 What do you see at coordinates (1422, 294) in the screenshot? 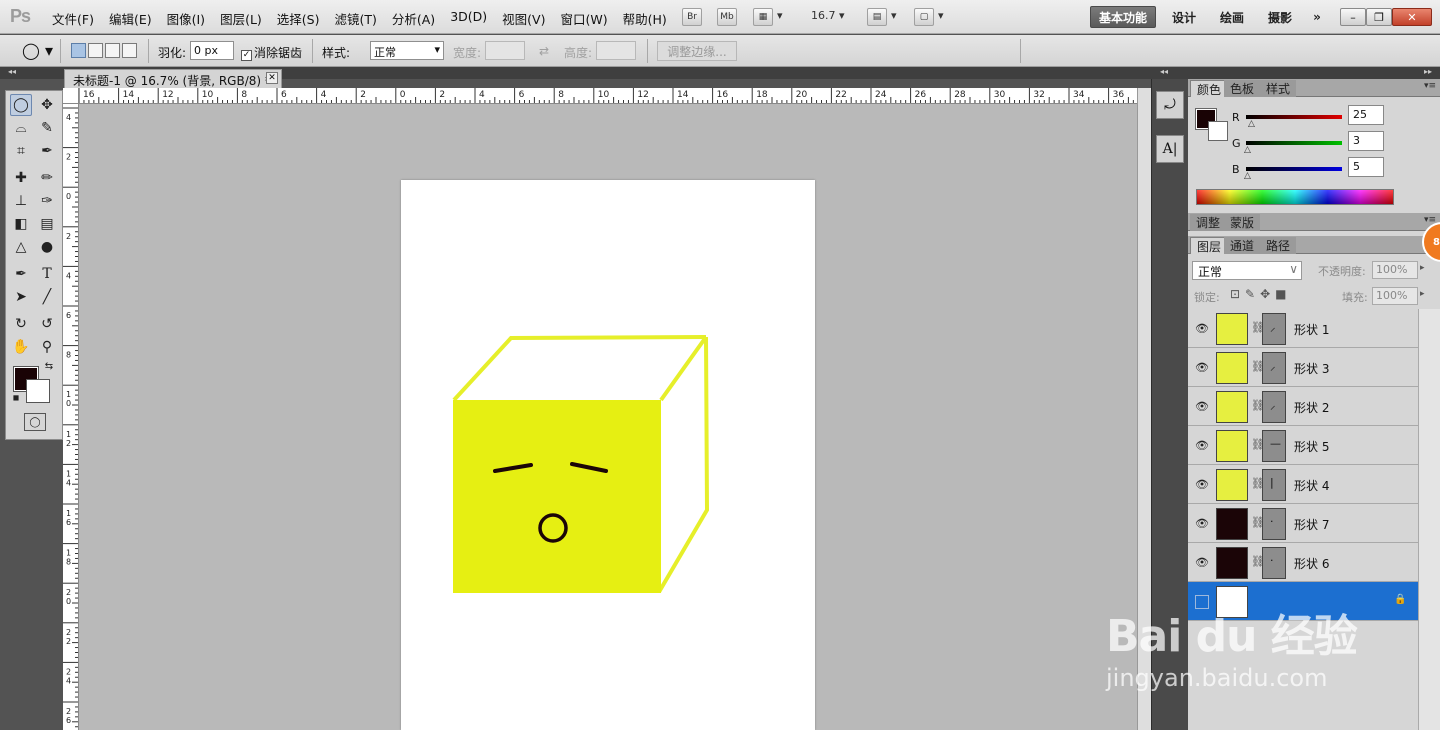
I see `fill-slider-arrow-icon: ▸` at bounding box center [1422, 294].